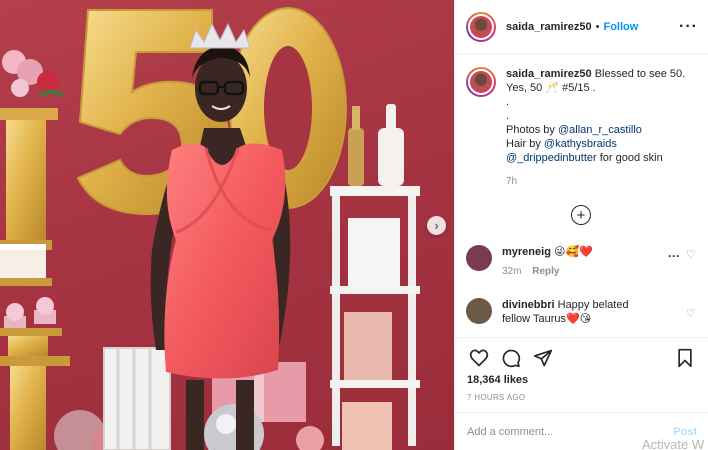 Image resolution: width=708 pixels, height=450 pixels. What do you see at coordinates (629, 158) in the screenshot?
I see `skin-credit-suffix: for good skin` at bounding box center [629, 158].